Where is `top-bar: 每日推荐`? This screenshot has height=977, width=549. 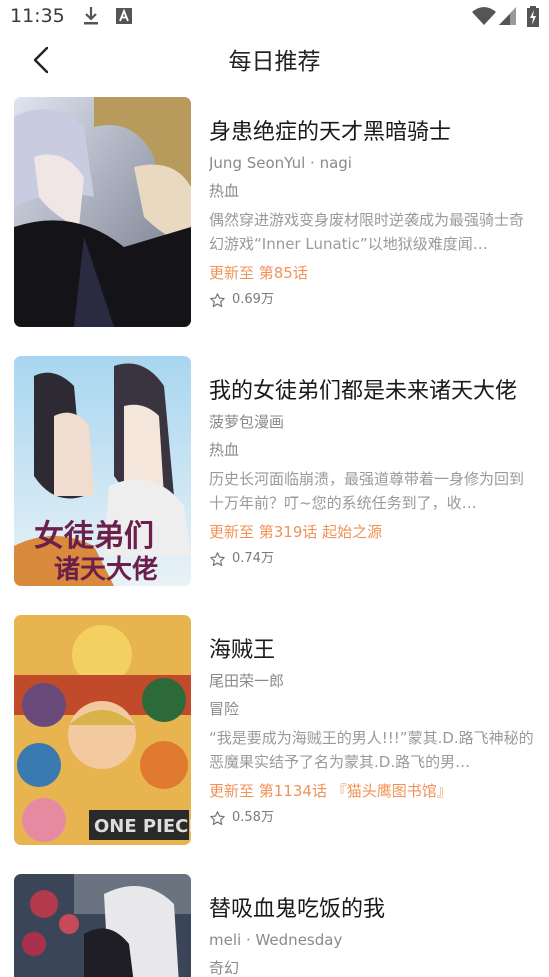 top-bar: 每日推荐 is located at coordinates (274, 59).